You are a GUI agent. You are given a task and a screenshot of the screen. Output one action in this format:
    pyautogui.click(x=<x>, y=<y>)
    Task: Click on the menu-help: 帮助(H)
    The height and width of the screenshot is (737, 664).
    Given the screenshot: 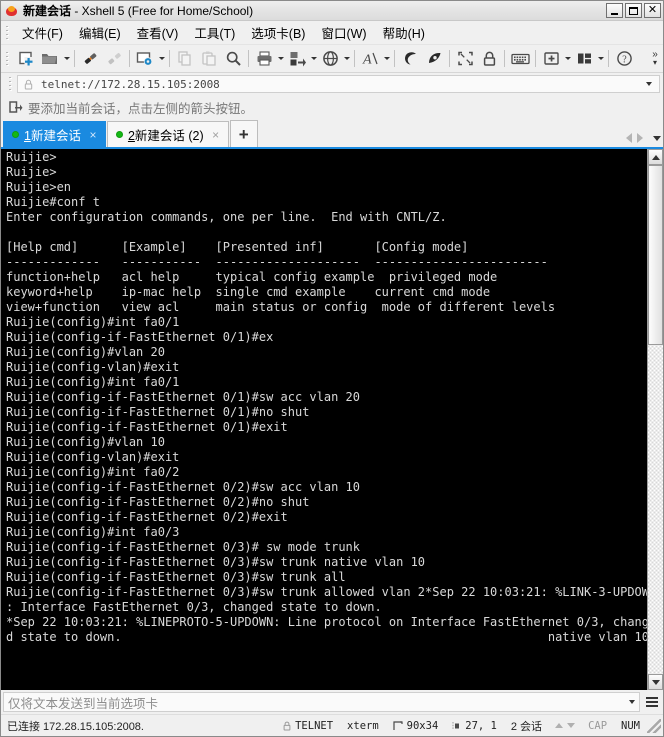 What is the action you would take?
    pyautogui.click(x=404, y=32)
    